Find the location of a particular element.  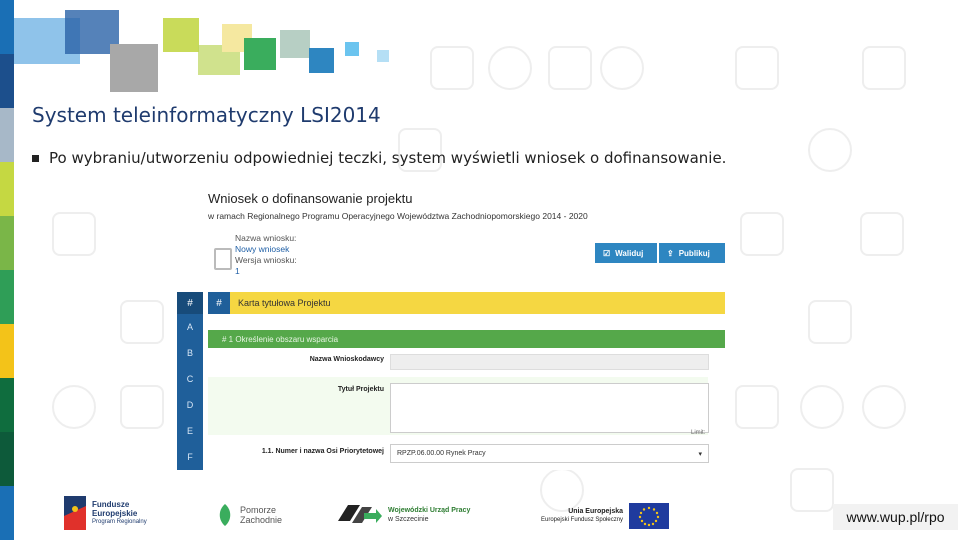

pomorze-logo: Pomorze Zachodnie is located at coordinates (249, 515).